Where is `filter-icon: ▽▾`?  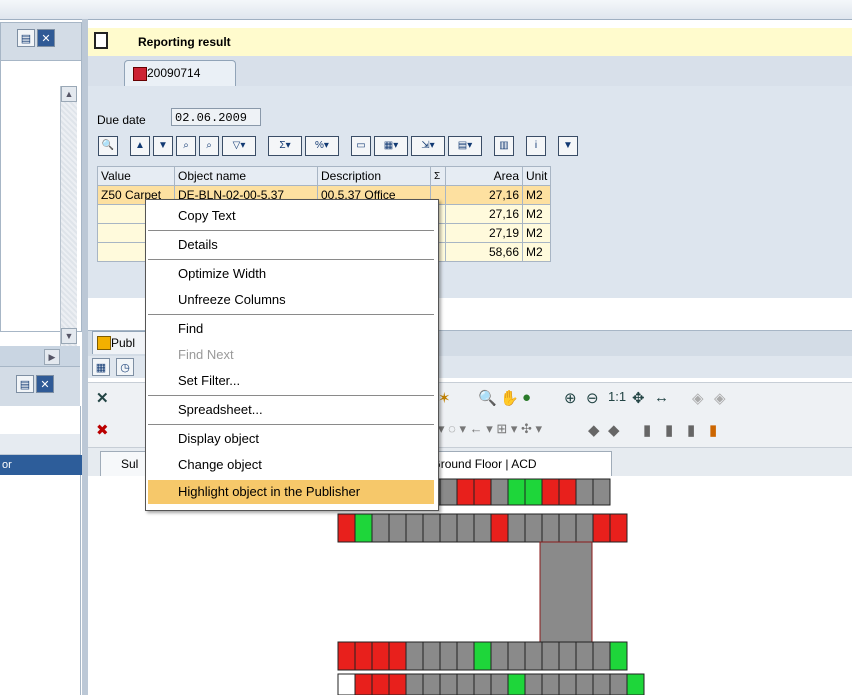
filter-icon: ▽▾ is located at coordinates (239, 146).